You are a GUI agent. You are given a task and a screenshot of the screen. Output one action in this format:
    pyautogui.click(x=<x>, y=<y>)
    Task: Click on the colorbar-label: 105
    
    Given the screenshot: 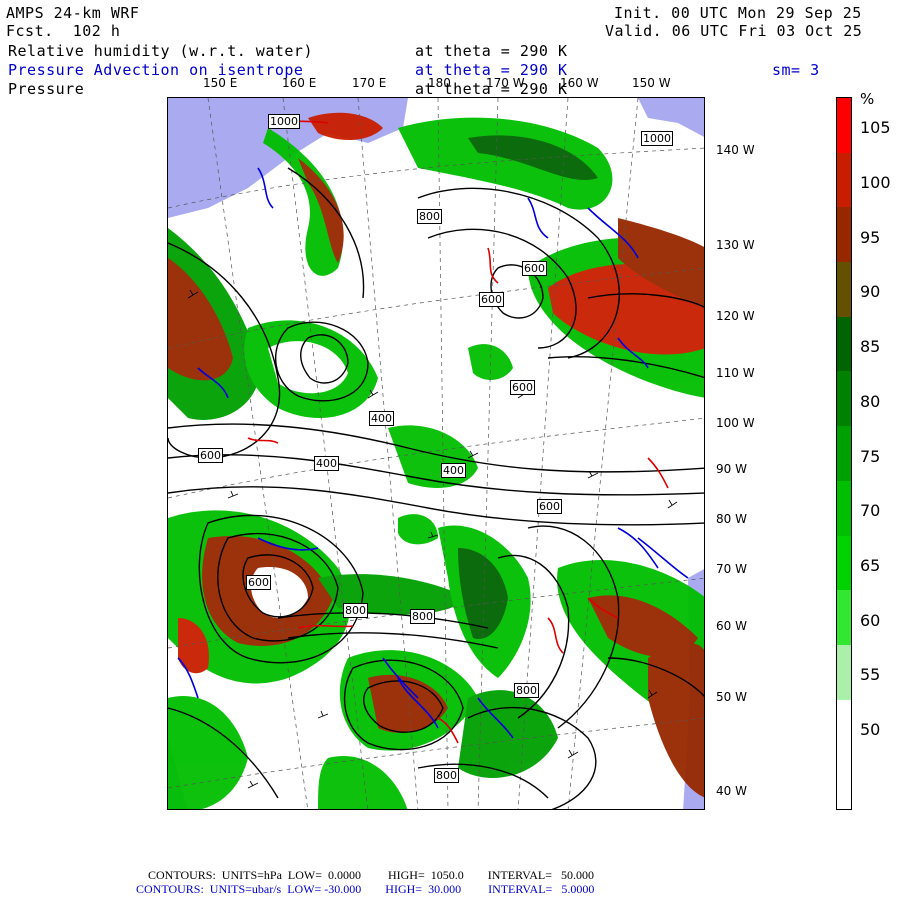 What is the action you would take?
    pyautogui.click(x=875, y=128)
    